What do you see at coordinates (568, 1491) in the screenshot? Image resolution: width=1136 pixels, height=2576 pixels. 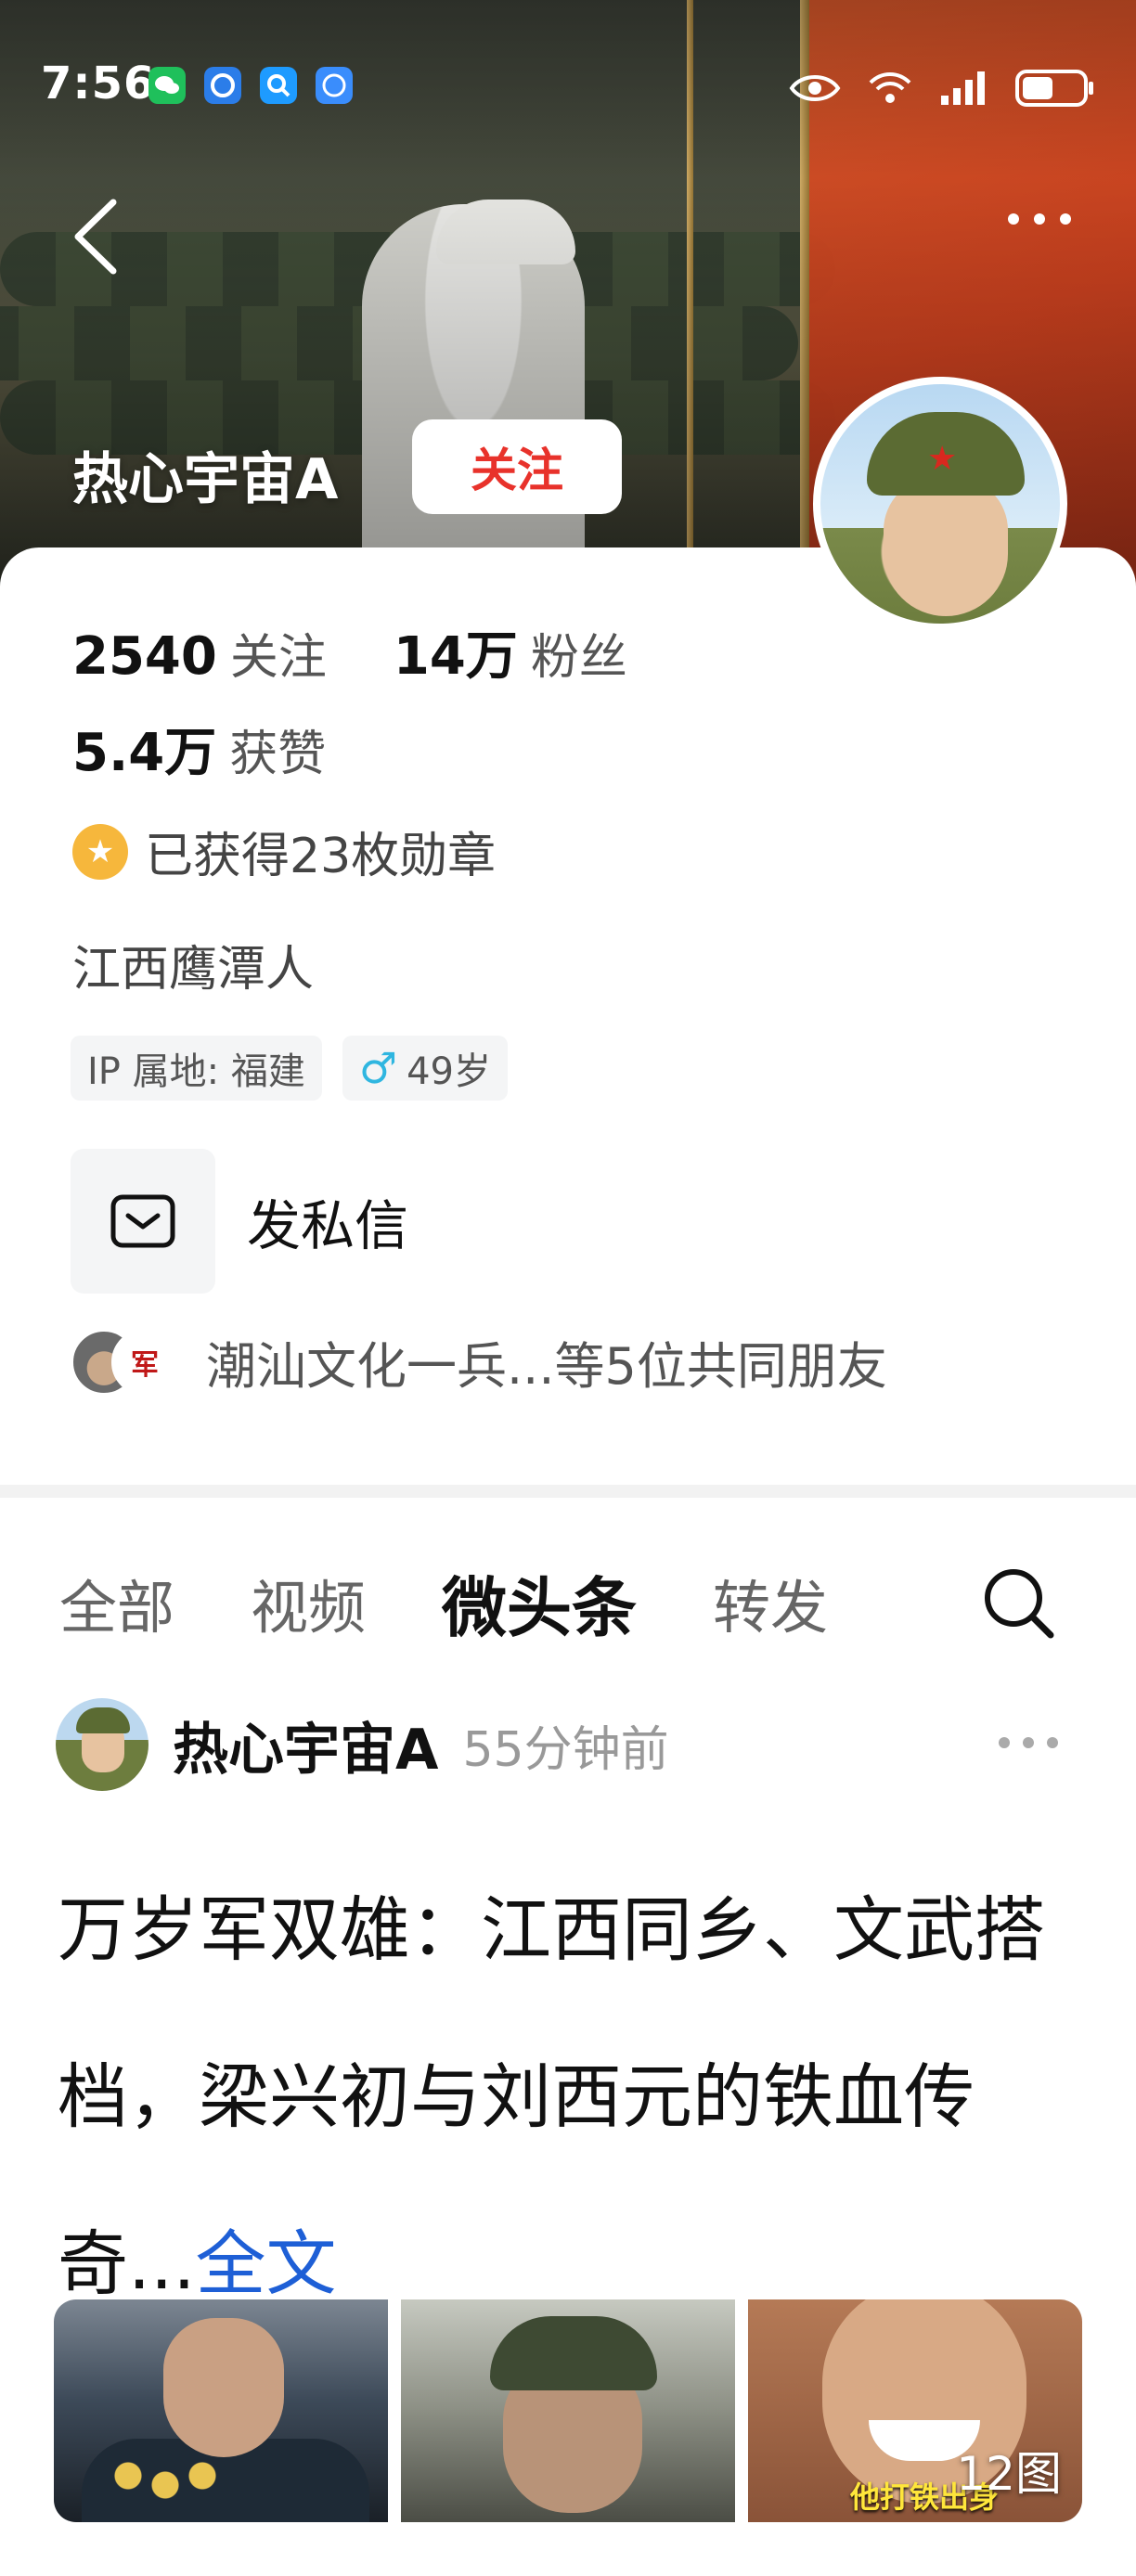 I see `section-divider` at bounding box center [568, 1491].